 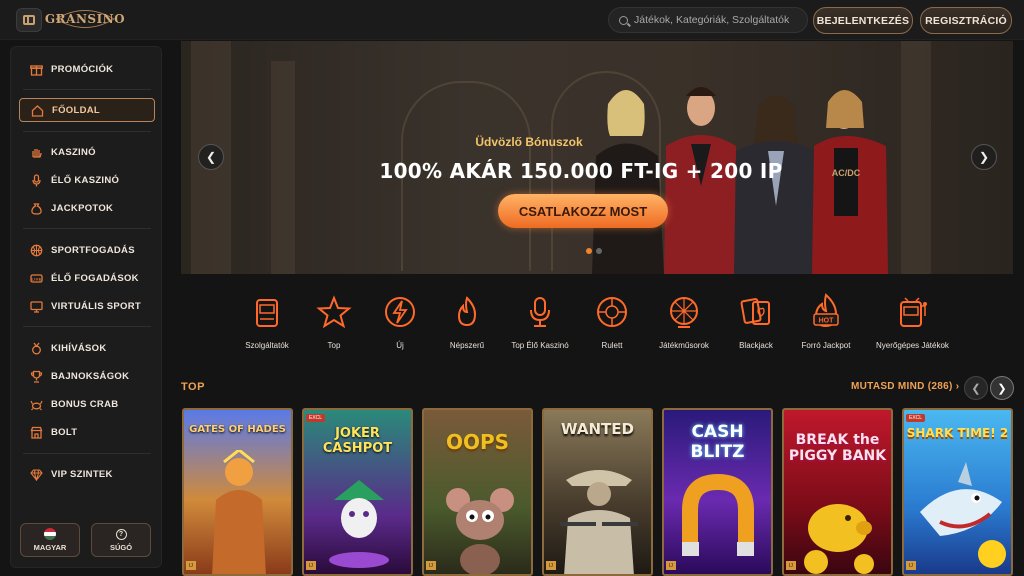 What do you see at coordinates (976, 388) in the screenshot?
I see `carousel-prev-button: ❮` at bounding box center [976, 388].